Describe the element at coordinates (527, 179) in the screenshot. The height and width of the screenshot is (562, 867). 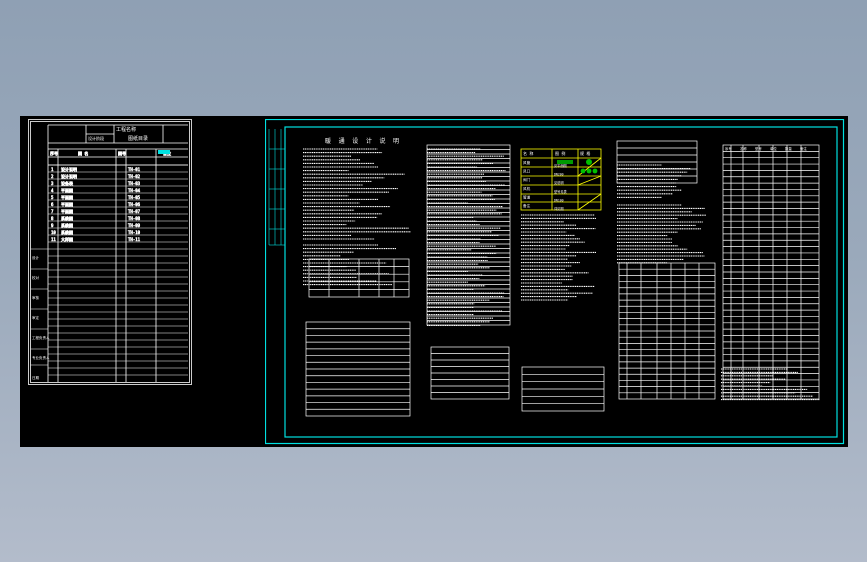
I see `legend-row-name: 阀门` at that location.